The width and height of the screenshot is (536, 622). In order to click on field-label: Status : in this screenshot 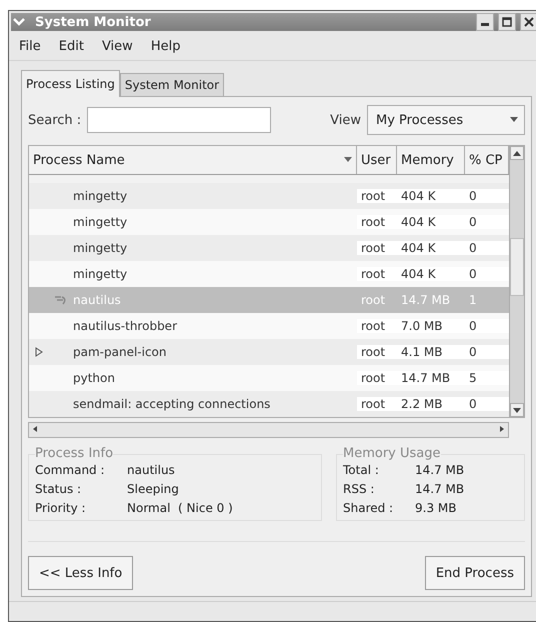, I will do `click(58, 489)`.